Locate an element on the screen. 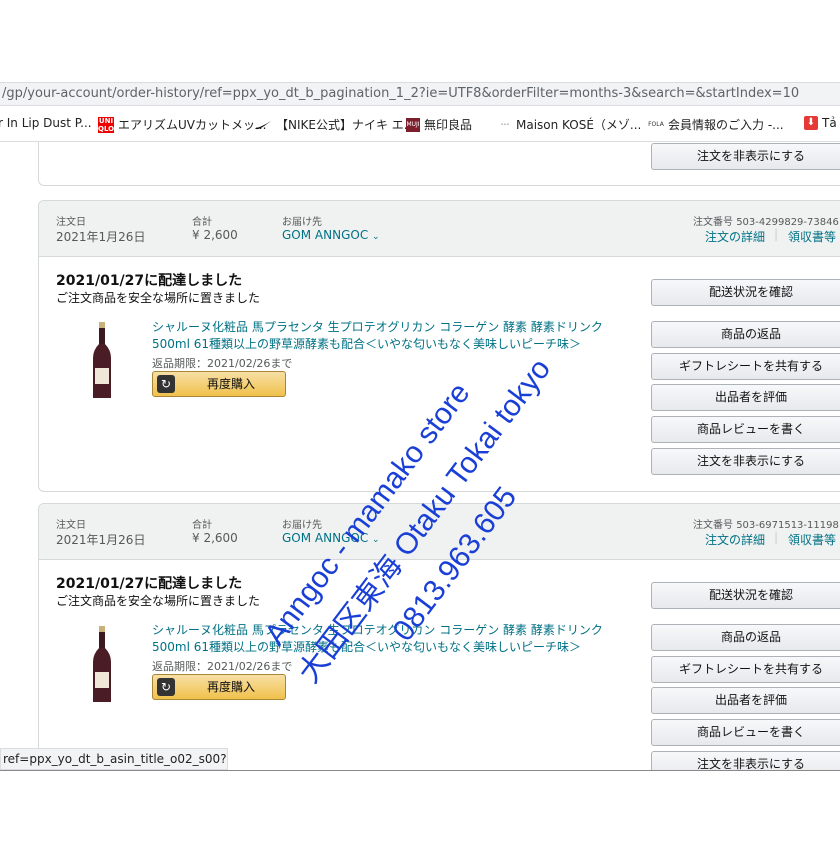  bookmark-item: ⬇ Tả is located at coordinates (820, 123).